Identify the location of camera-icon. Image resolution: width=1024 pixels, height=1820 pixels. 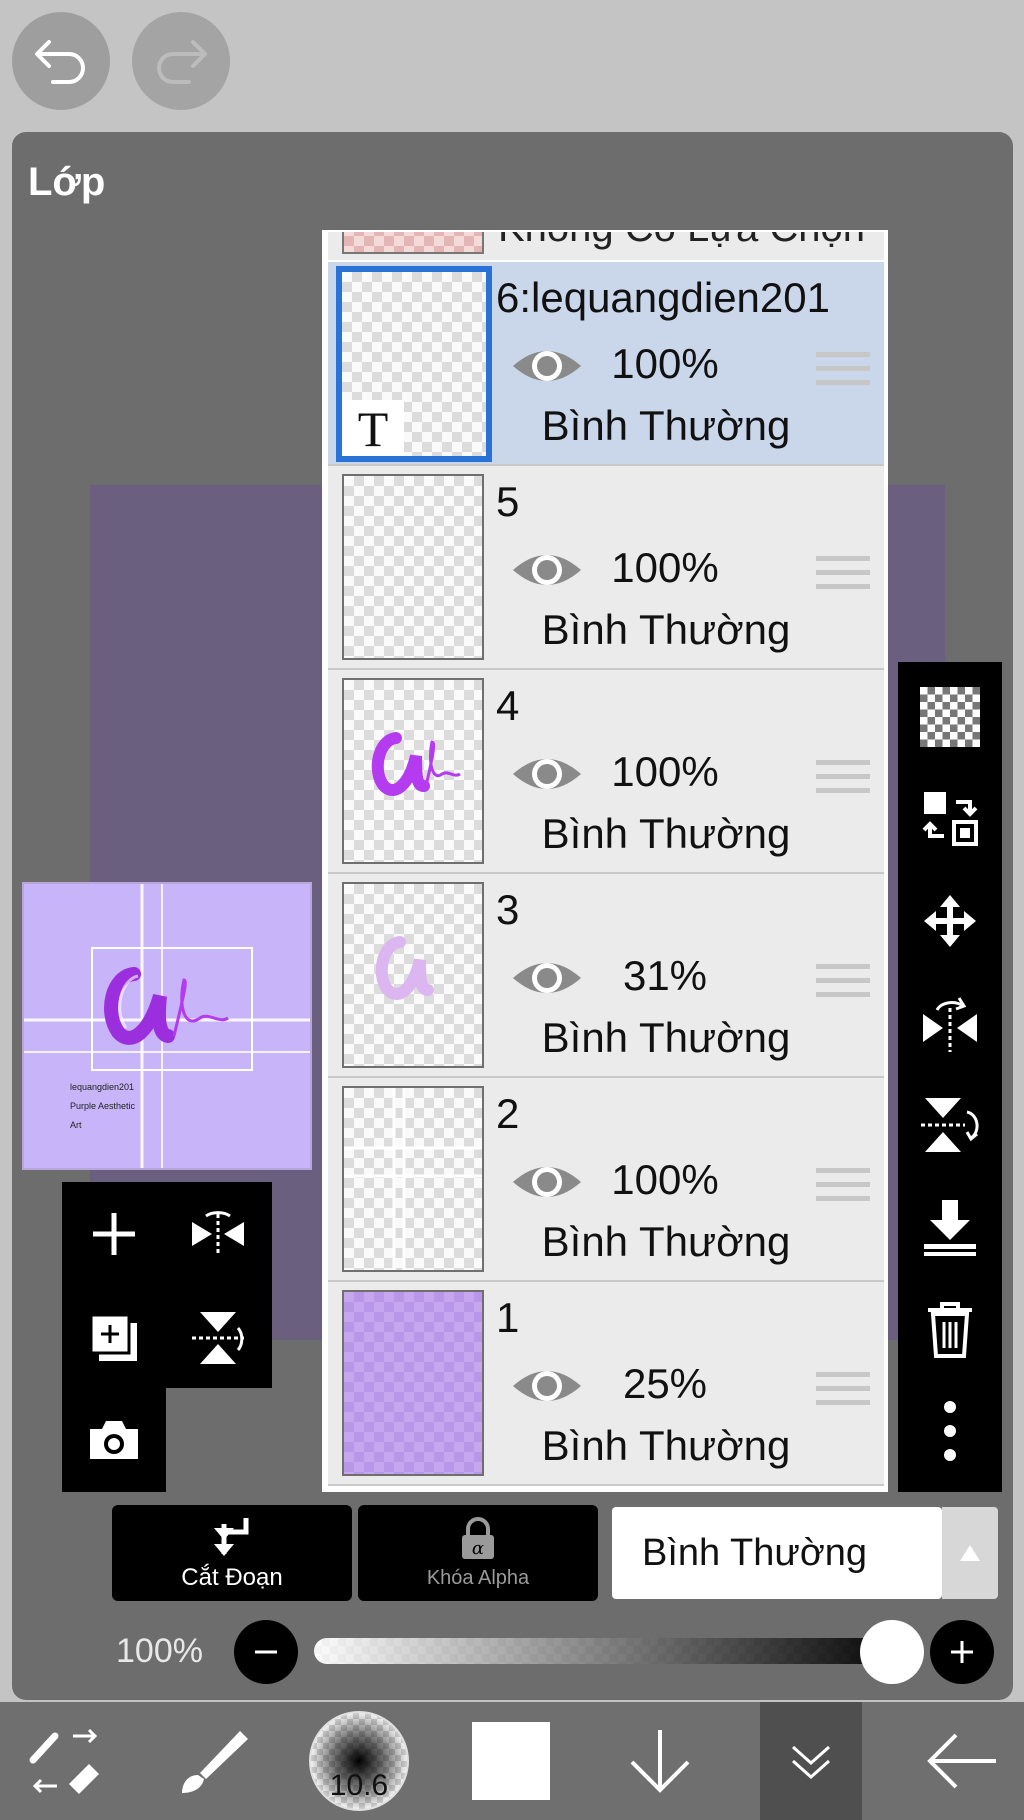
(114, 1440).